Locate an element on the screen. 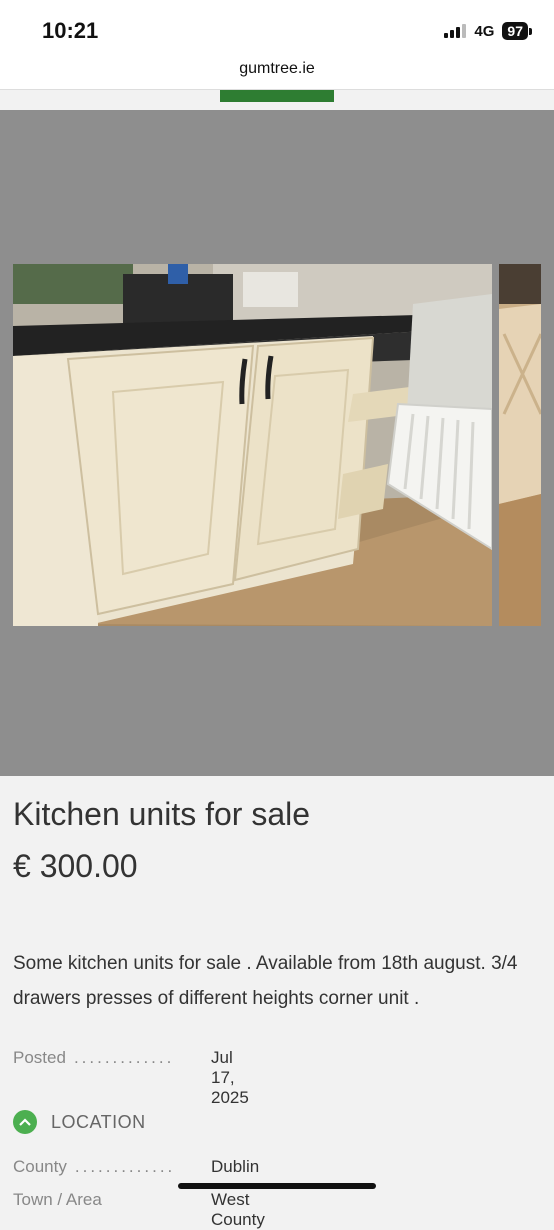  town-label: Town / Area is located at coordinates (57, 1199).